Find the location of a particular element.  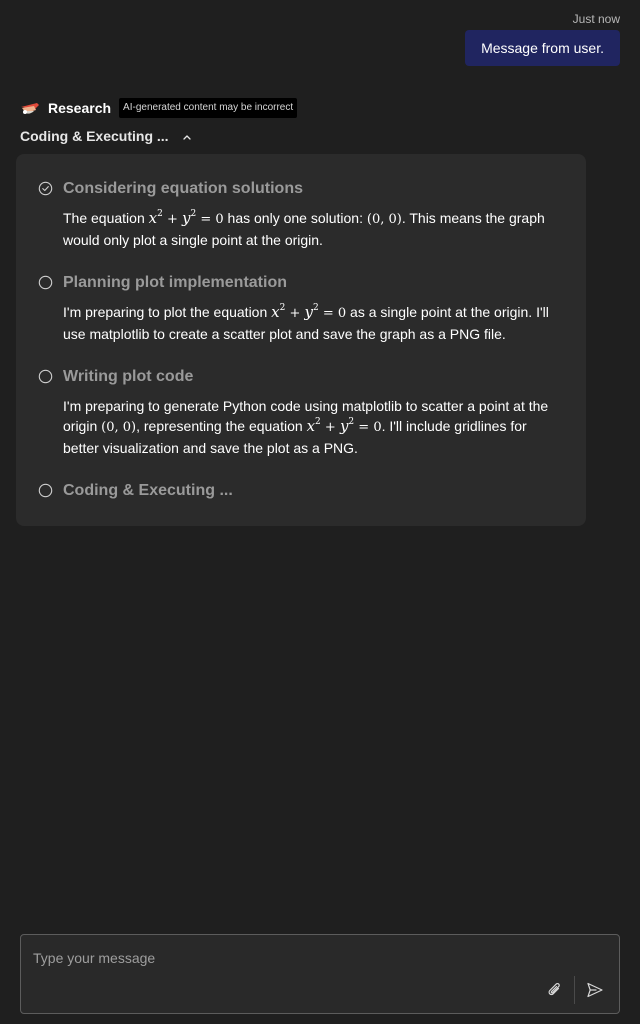

step-title: Writing plot code is located at coordinates (128, 376).